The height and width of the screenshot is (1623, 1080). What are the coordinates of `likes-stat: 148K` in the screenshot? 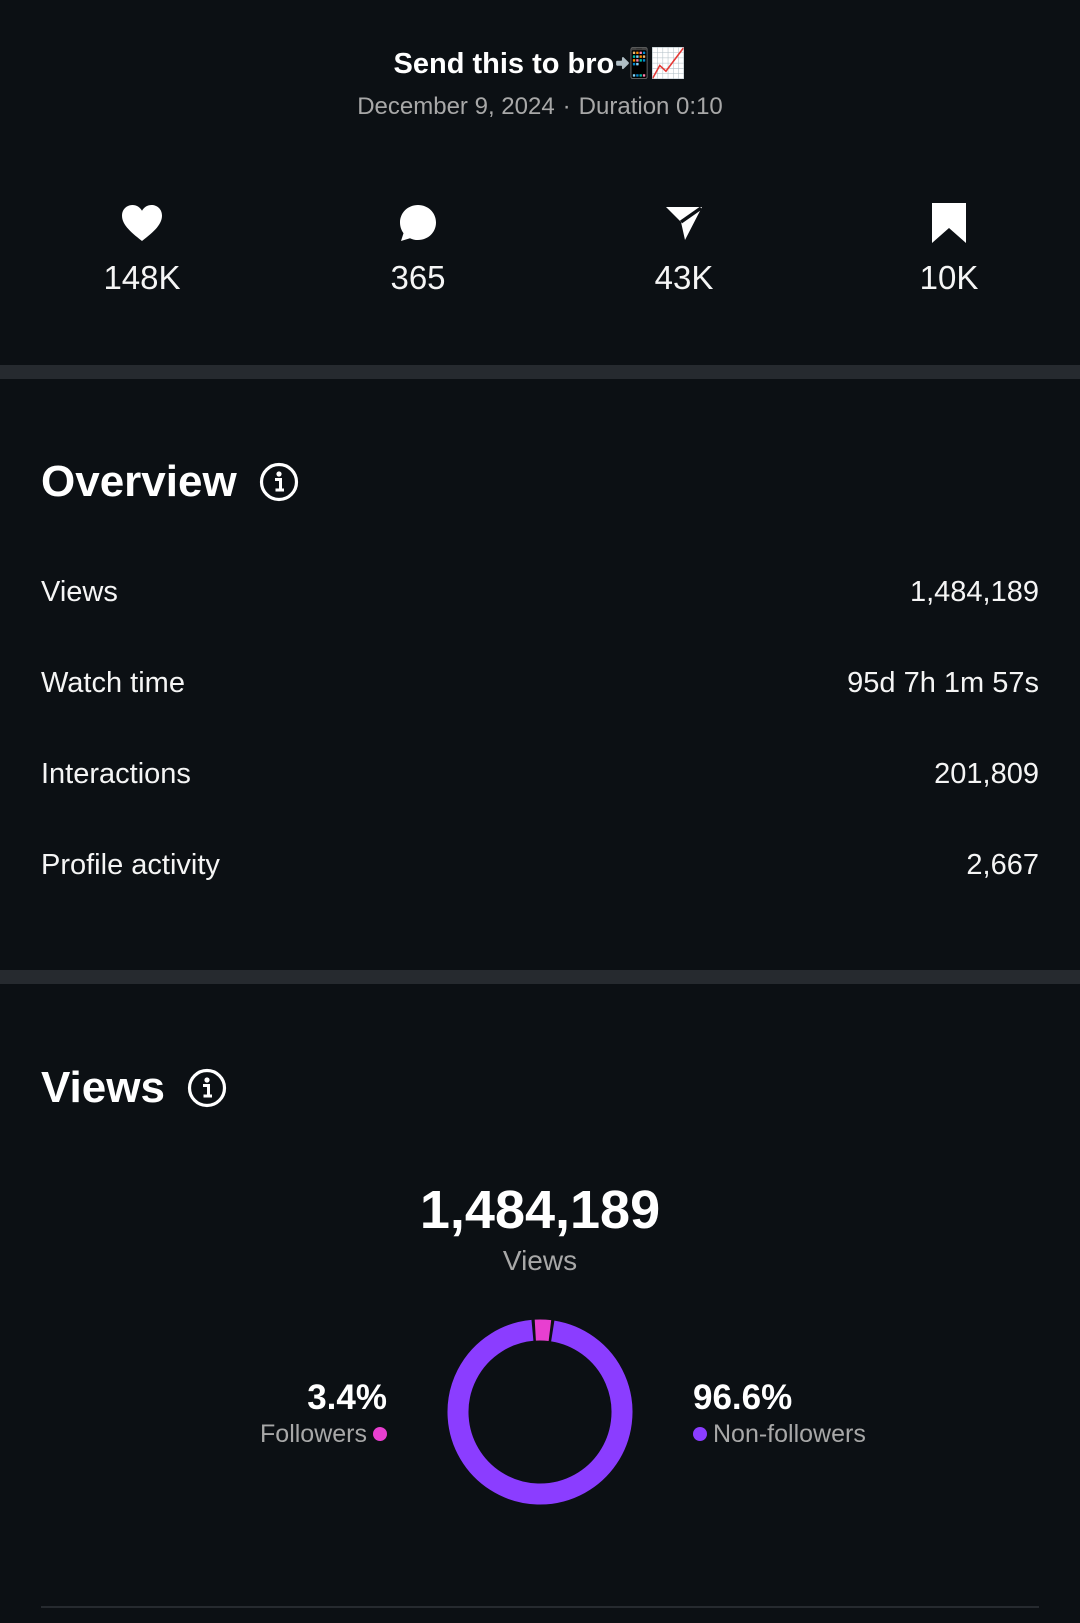 It's located at (142, 255).